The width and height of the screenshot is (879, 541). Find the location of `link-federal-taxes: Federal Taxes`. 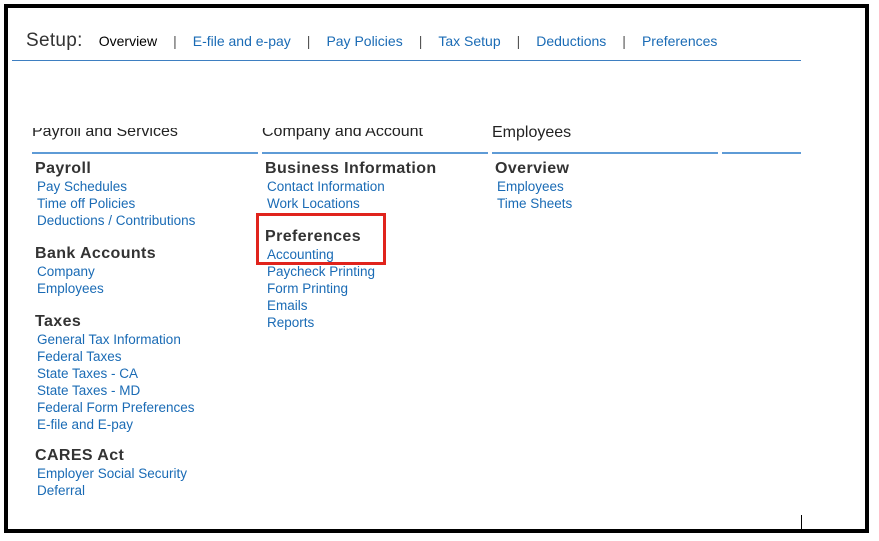

link-federal-taxes: Federal Taxes is located at coordinates (116, 356).